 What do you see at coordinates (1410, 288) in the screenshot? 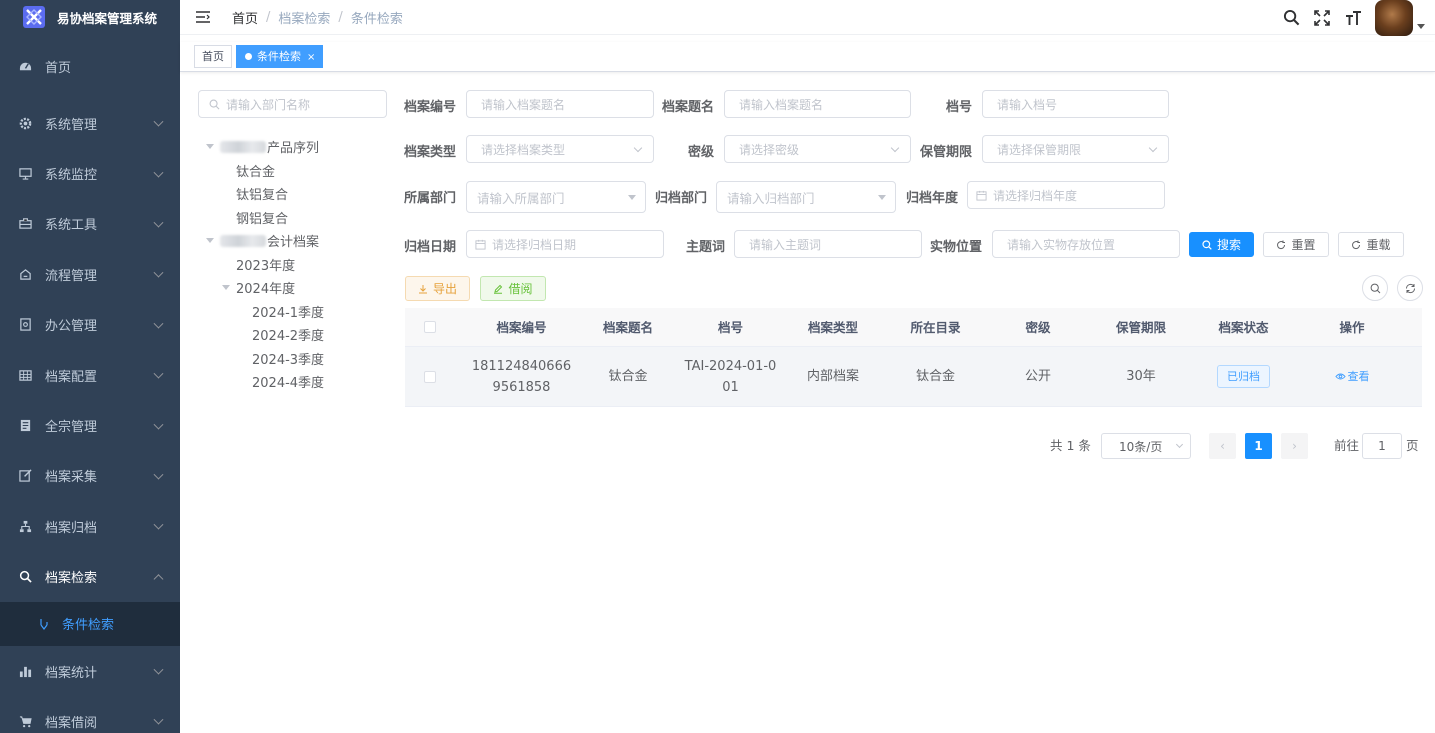
I see `refresh-table-button` at bounding box center [1410, 288].